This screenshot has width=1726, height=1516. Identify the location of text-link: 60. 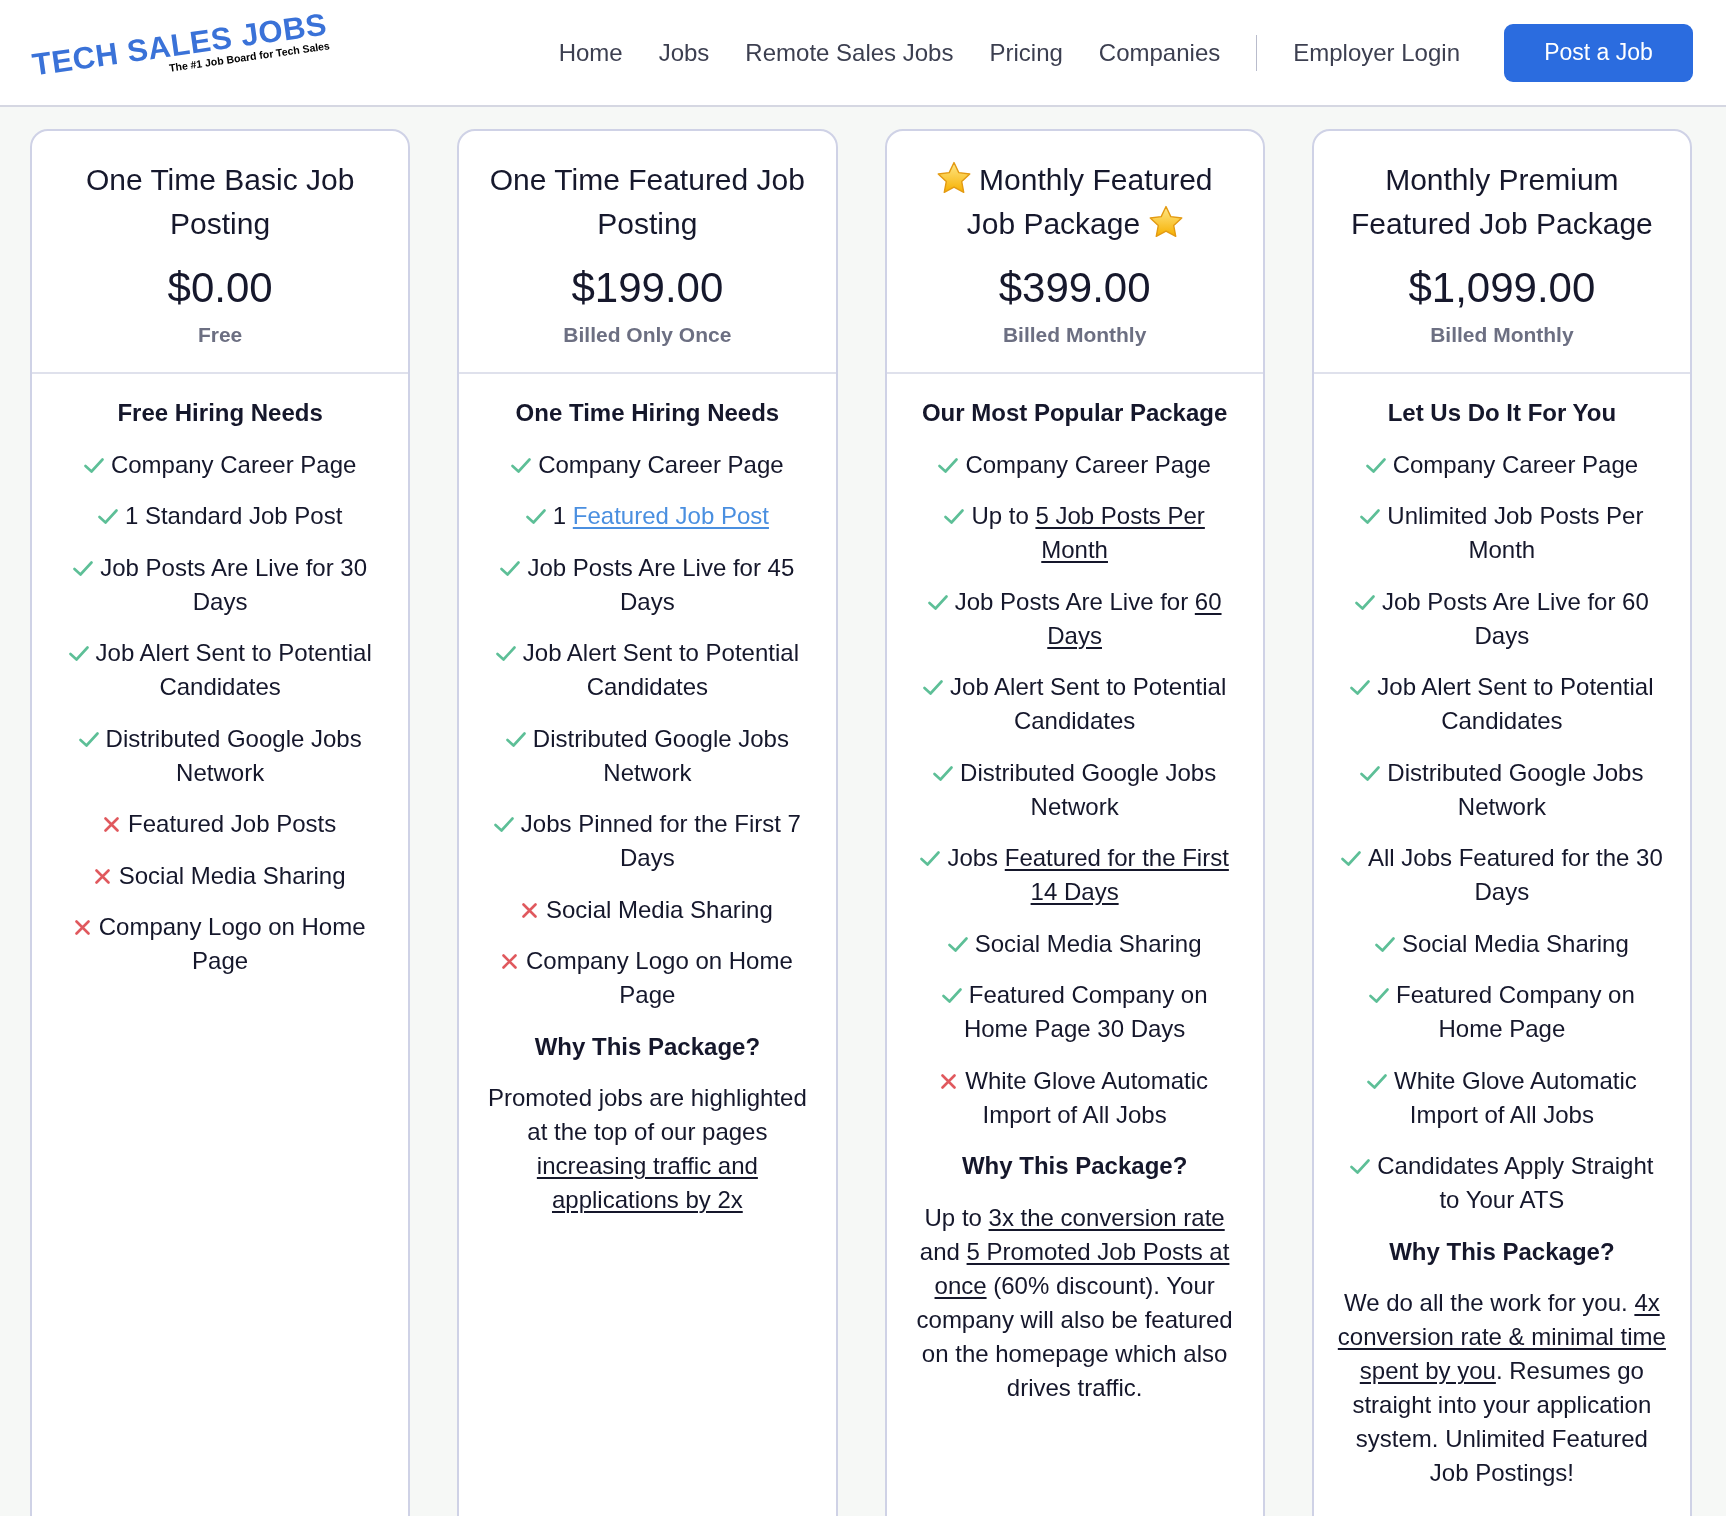
(1208, 601).